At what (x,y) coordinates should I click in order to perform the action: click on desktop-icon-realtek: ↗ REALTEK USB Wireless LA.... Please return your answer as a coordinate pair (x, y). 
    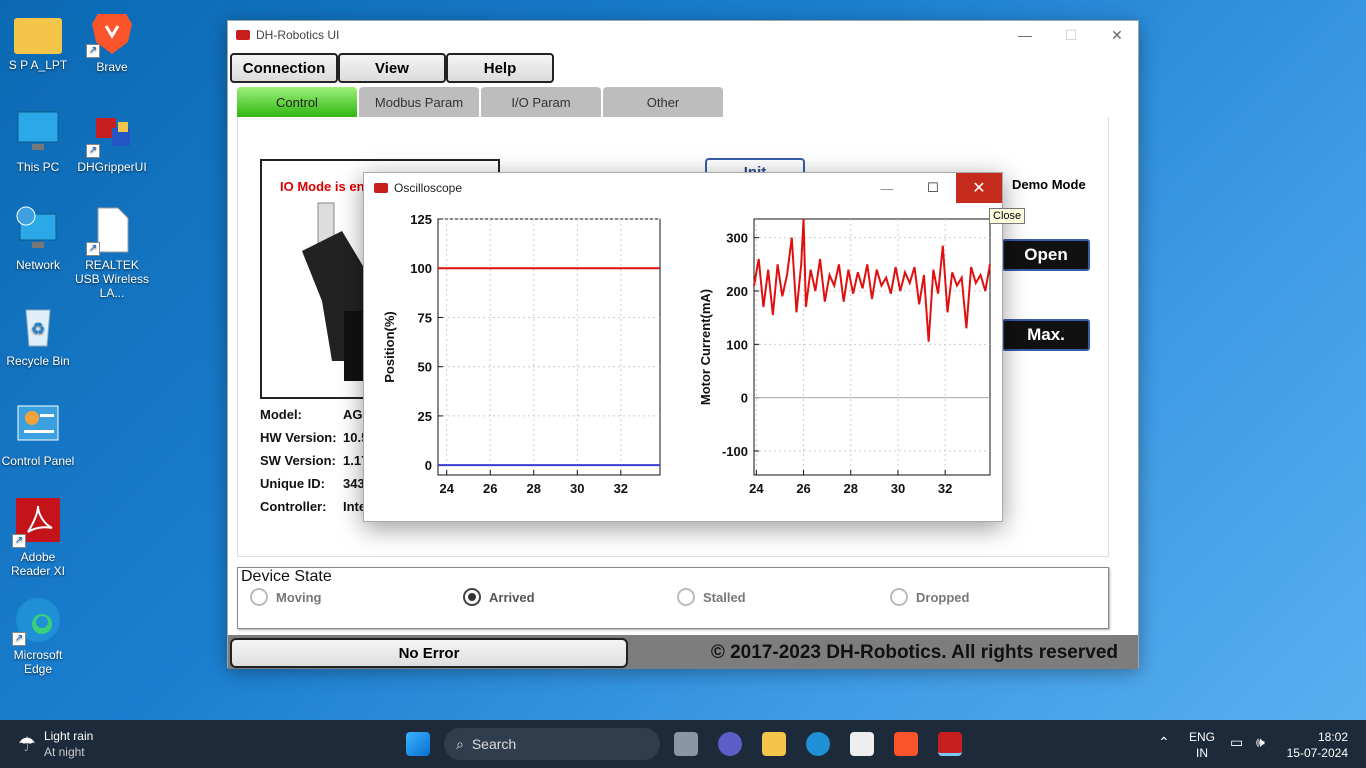
    Looking at the image, I should click on (112, 253).